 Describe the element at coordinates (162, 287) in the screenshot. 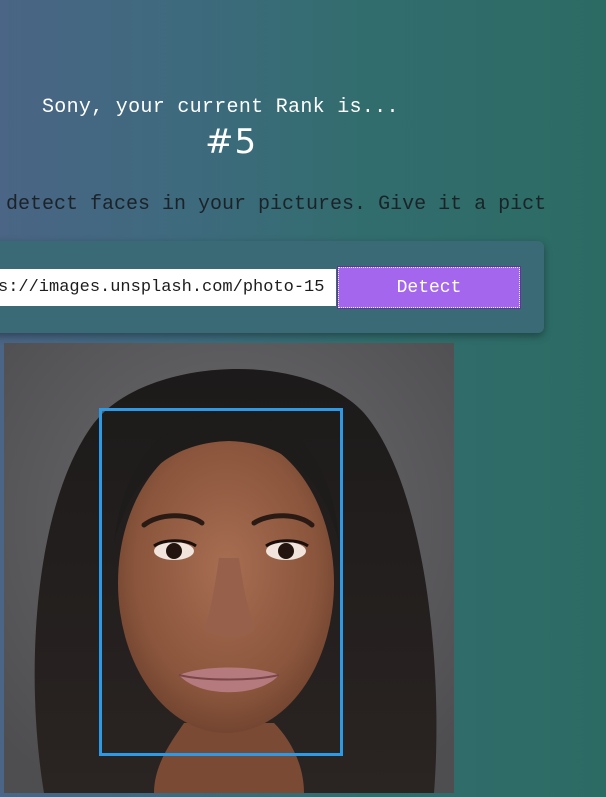

I see `image-url-value: s://images.unsplash.com/photo-15` at that location.